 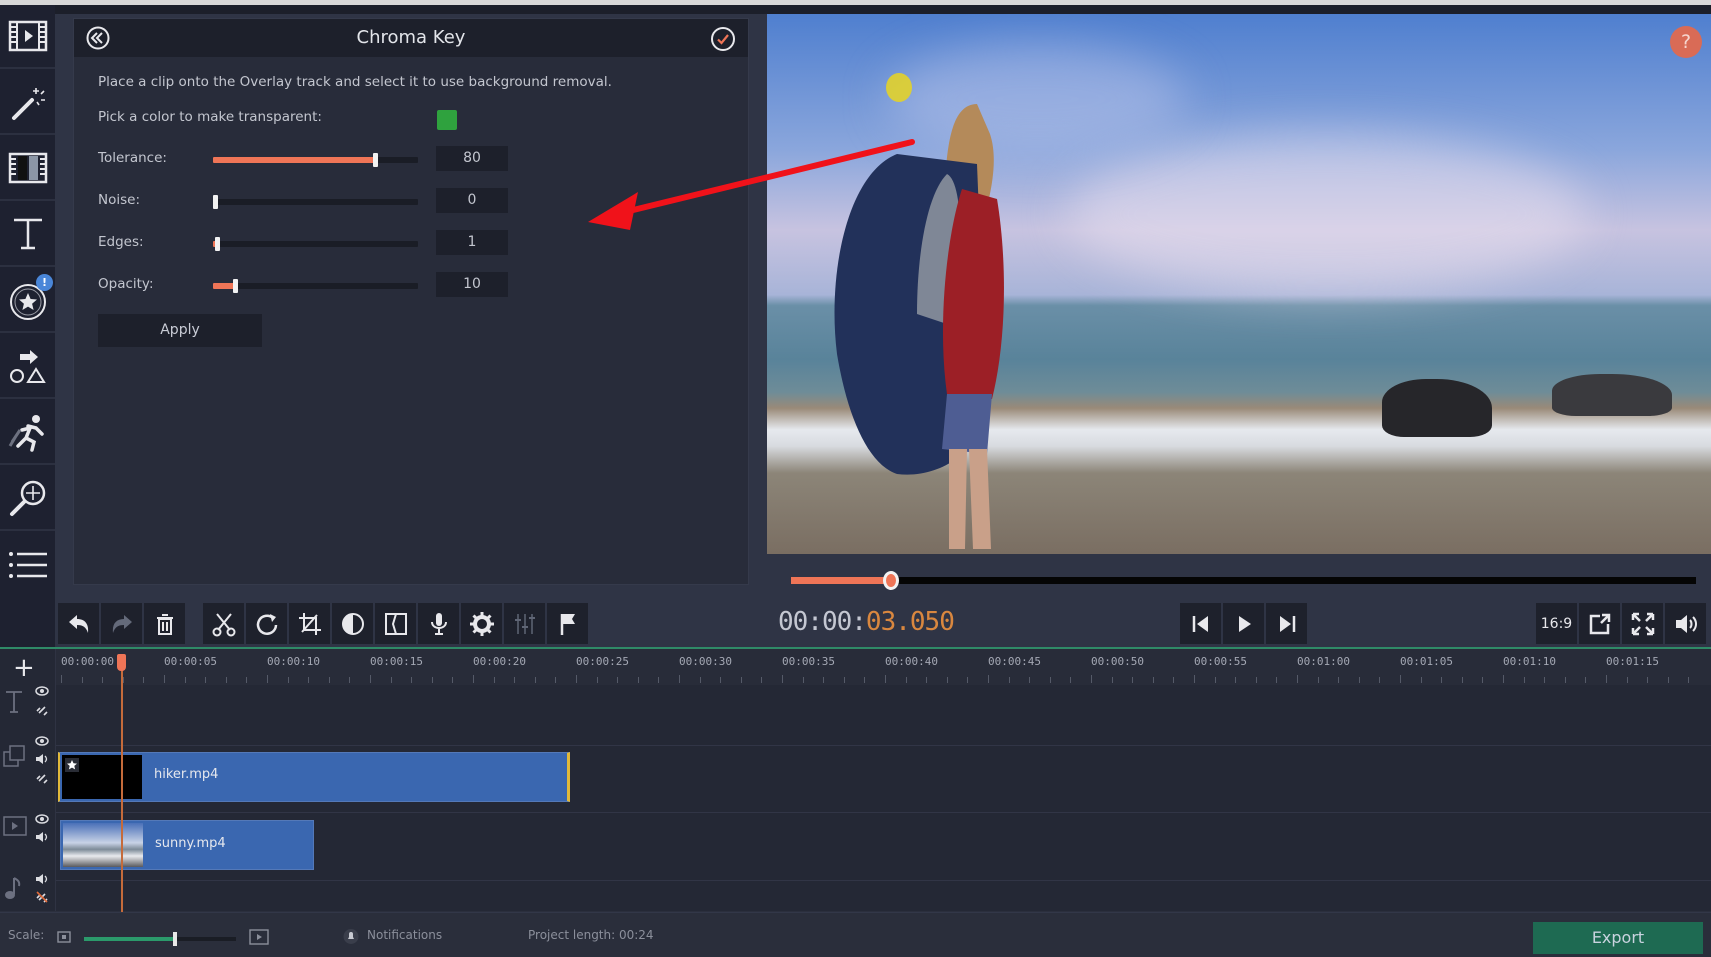 I want to click on ruler-tick-label: 00:01:00, so click(x=1323, y=661).